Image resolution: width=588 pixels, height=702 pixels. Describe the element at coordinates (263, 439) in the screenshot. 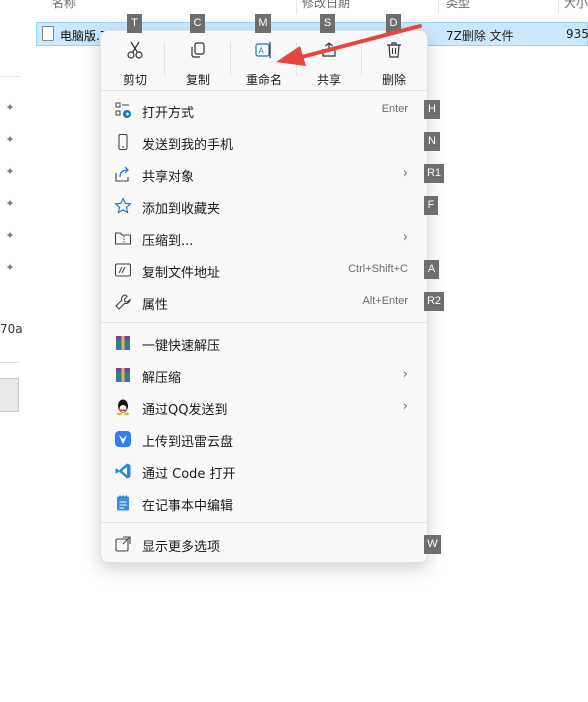

I see `menu-item-thunder-cloud: 上传到迅雷云盘` at that location.